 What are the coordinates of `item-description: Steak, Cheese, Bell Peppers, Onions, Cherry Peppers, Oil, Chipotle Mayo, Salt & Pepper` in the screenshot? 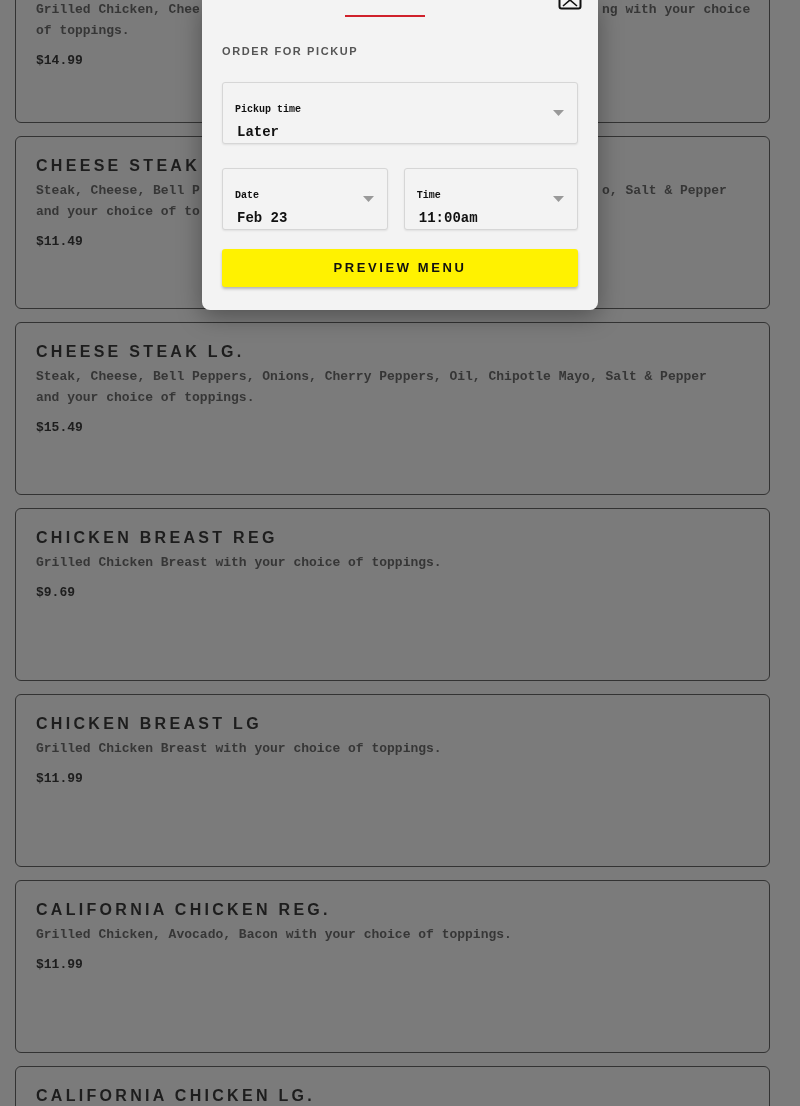 It's located at (371, 376).